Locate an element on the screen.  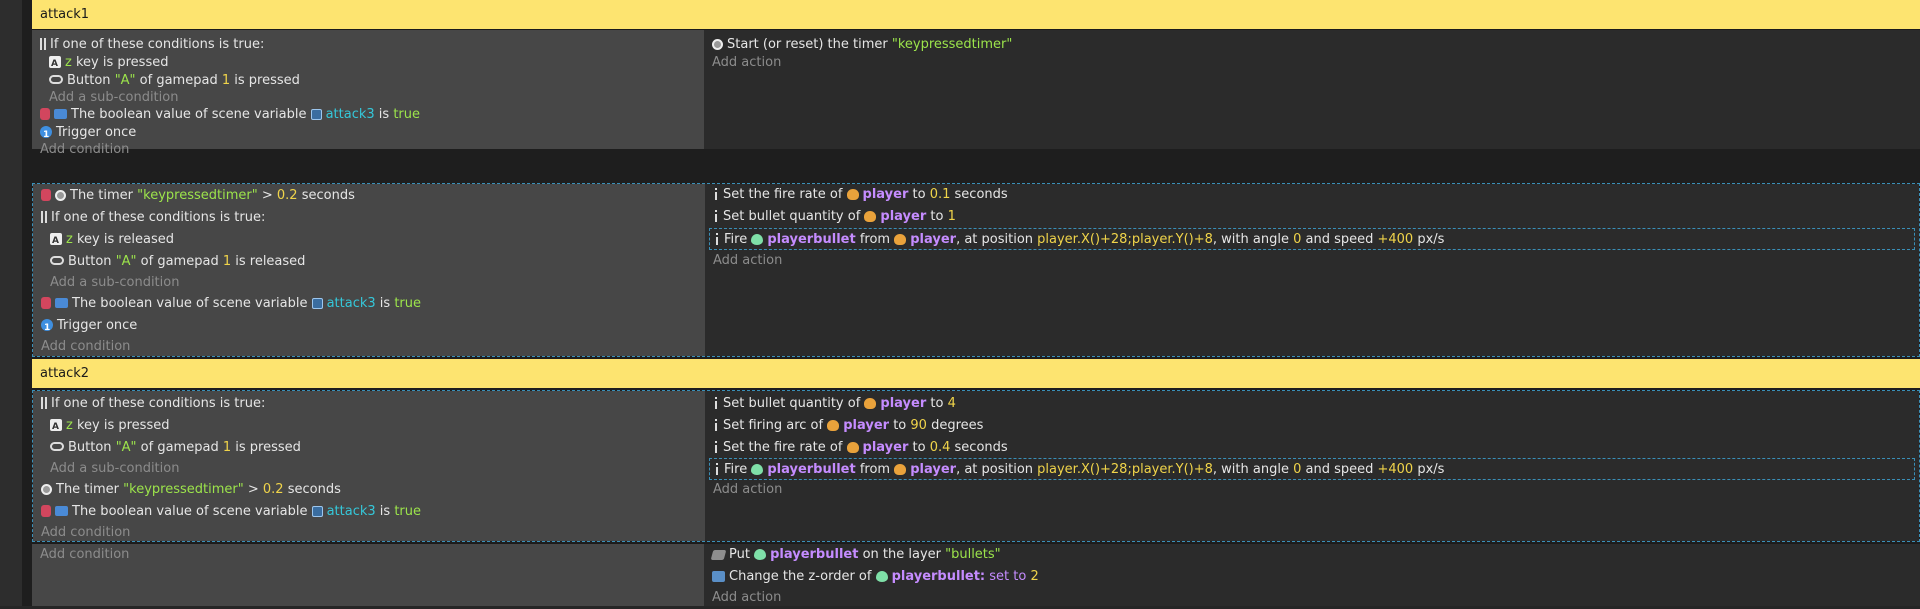
group-title: attack1 is located at coordinates (65, 14).